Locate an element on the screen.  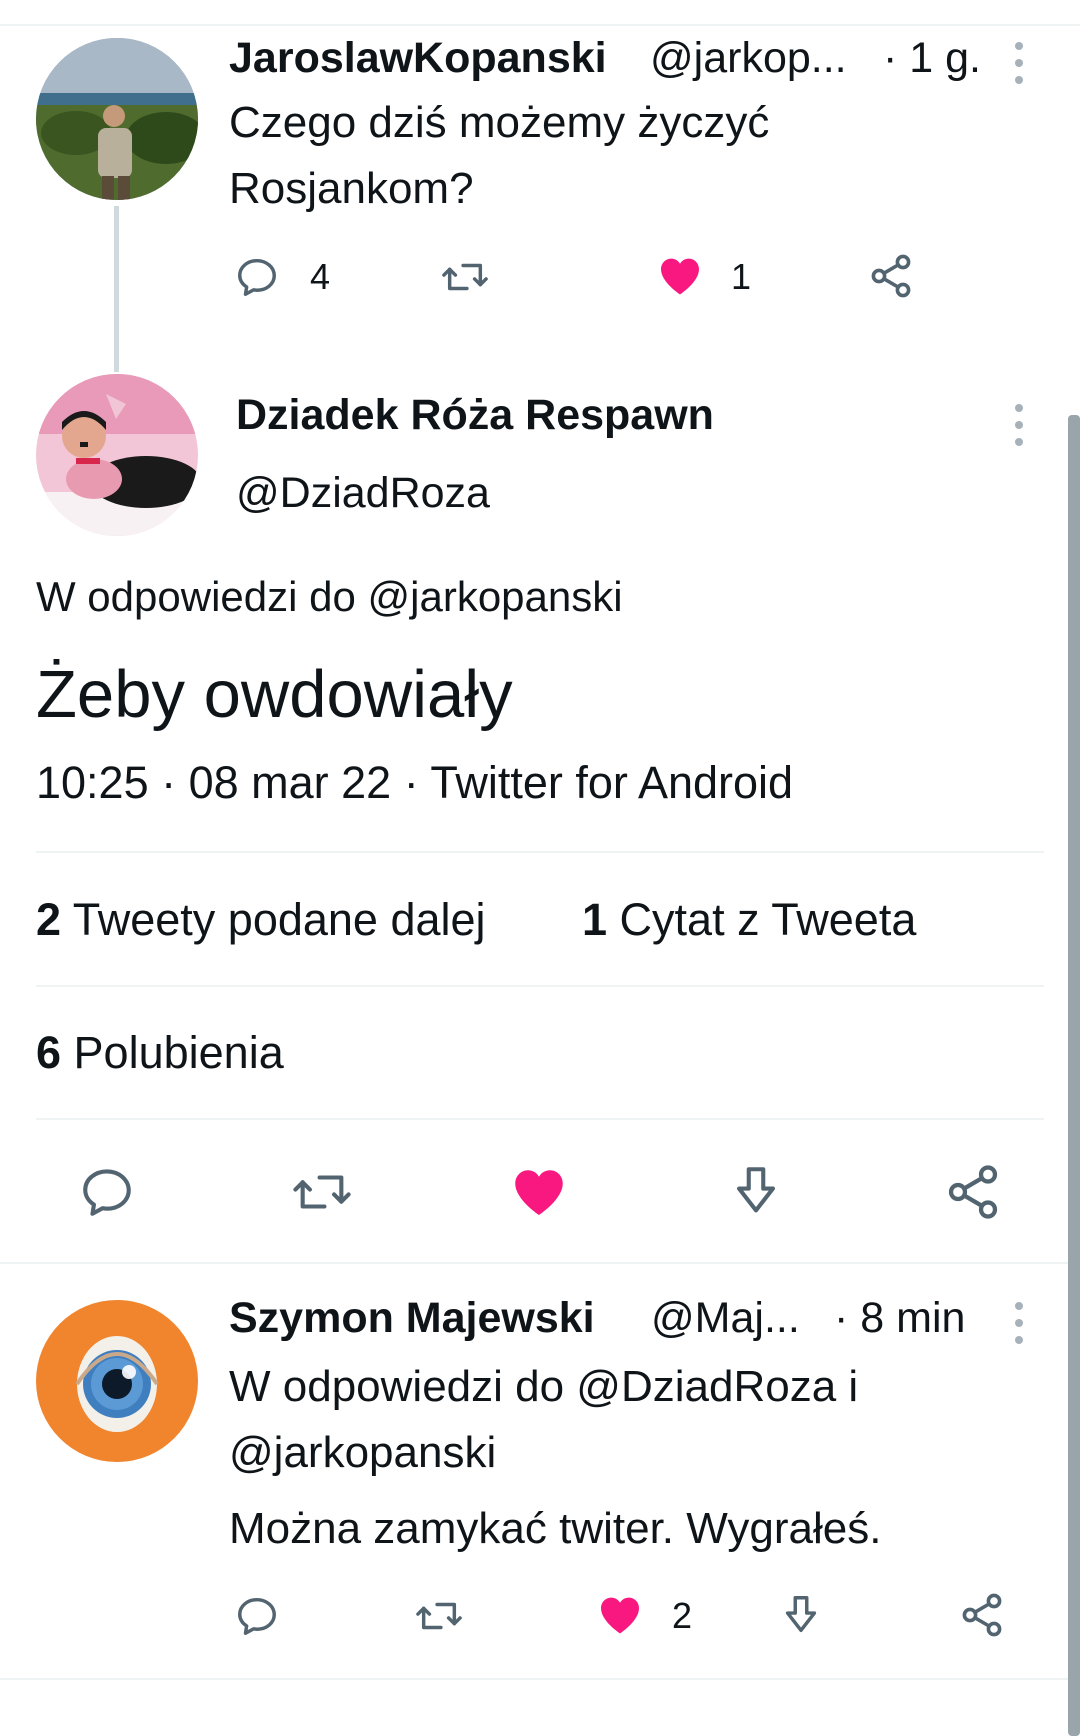
thread-line is located at coordinates (116, 289).